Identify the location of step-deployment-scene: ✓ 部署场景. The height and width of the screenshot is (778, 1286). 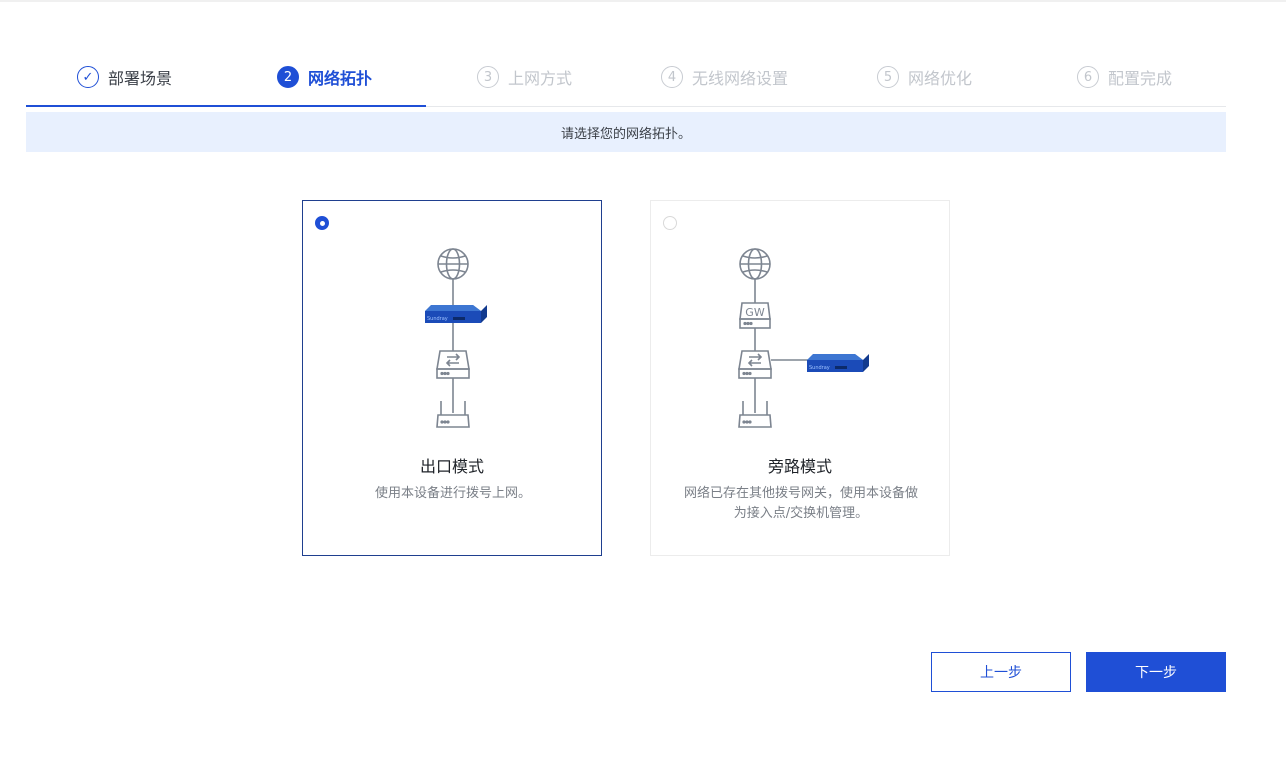
(124, 77).